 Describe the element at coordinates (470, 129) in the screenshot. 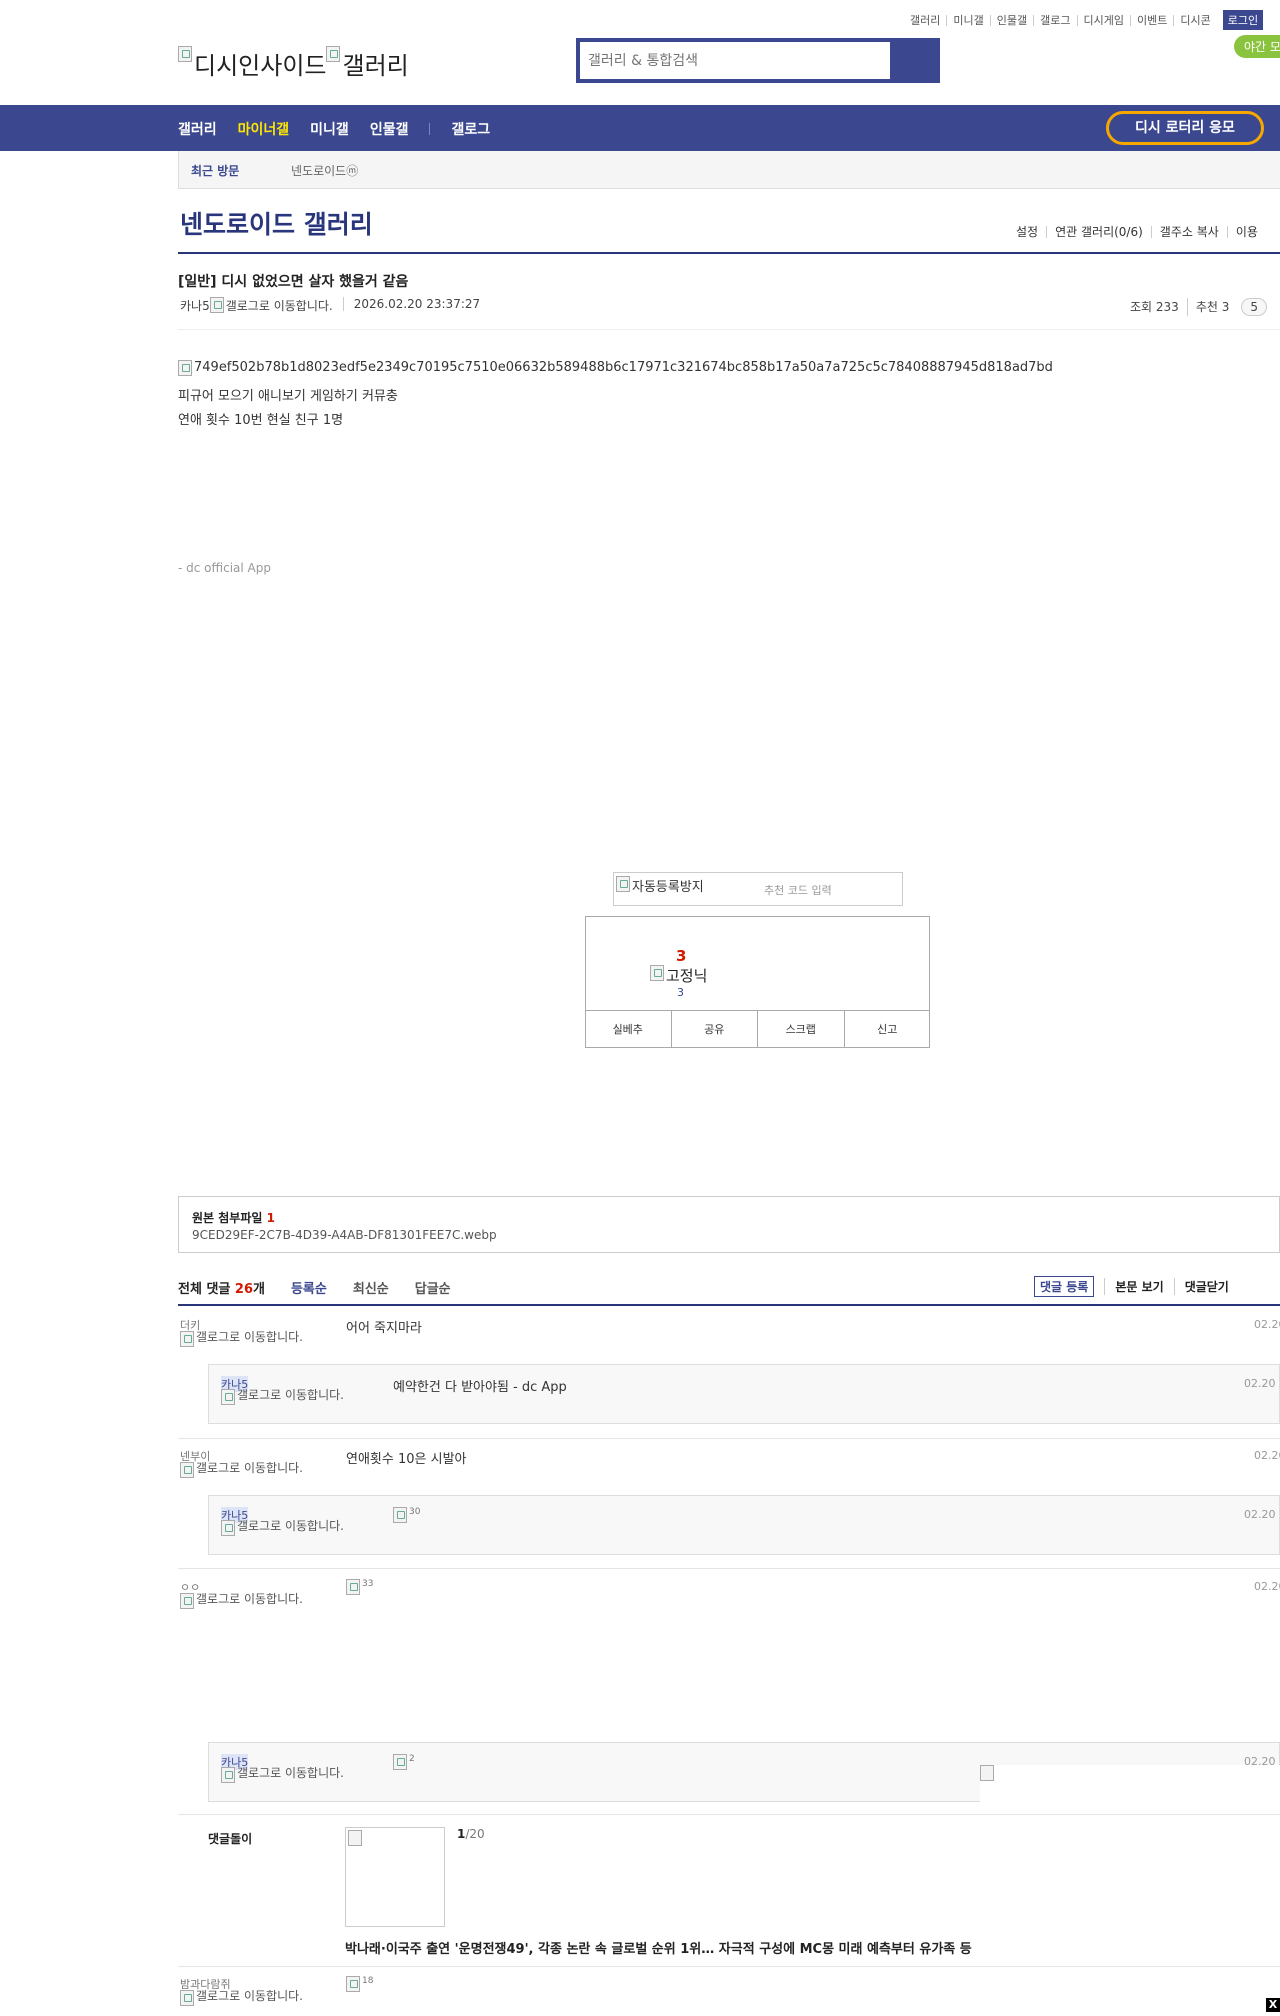

I see `nav-gallog: 갤로그` at that location.